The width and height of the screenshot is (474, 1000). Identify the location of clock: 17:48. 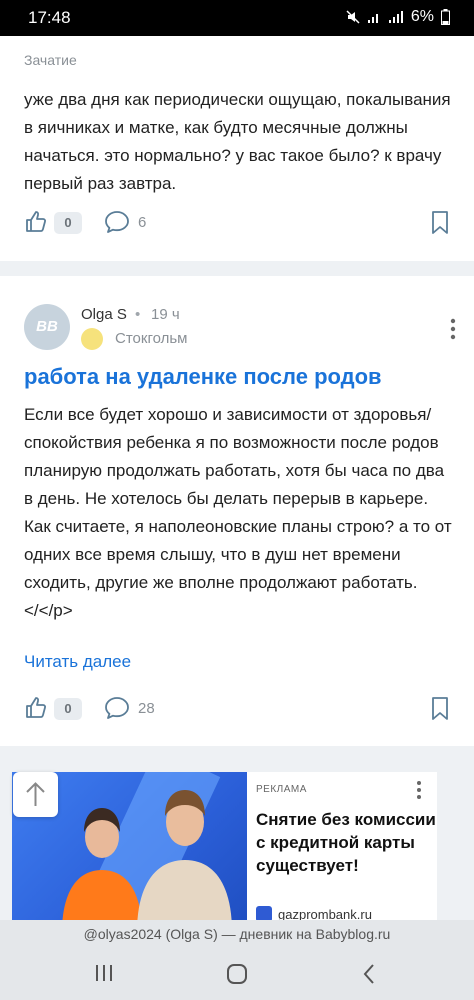
(49, 17).